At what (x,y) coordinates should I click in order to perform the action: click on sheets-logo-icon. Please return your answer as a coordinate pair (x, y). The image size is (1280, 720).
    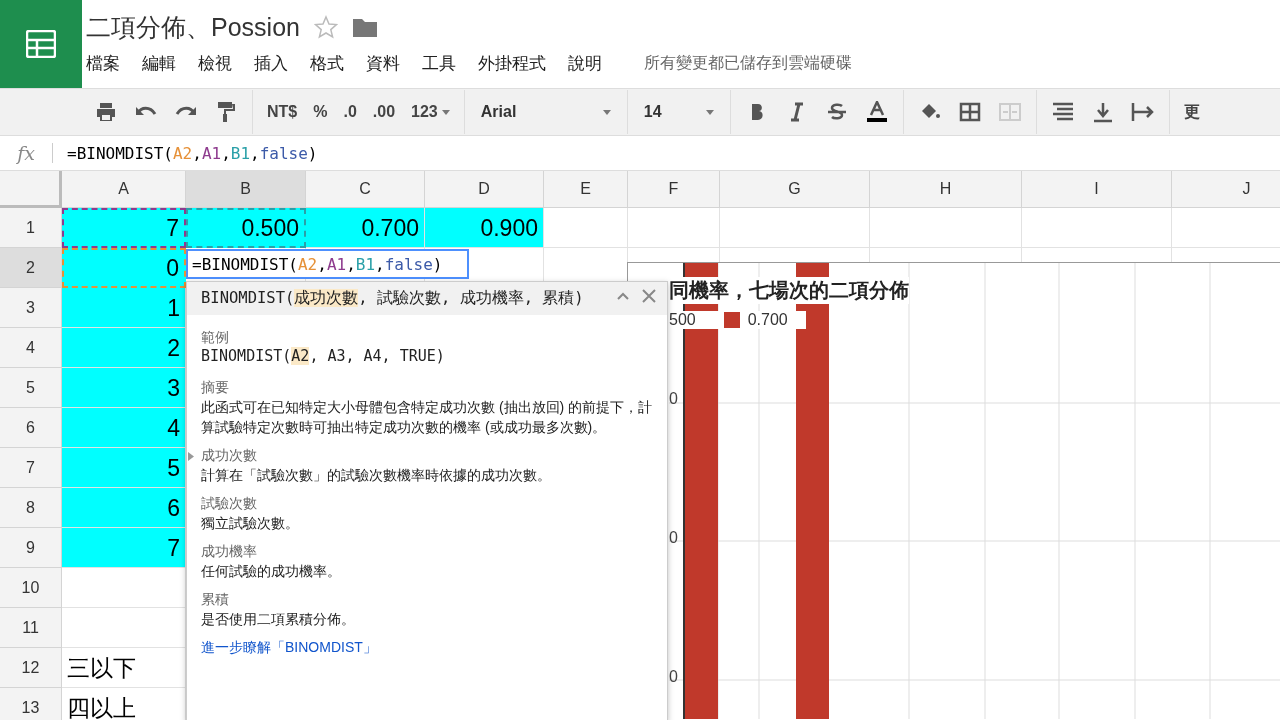
    Looking at the image, I should click on (41, 44).